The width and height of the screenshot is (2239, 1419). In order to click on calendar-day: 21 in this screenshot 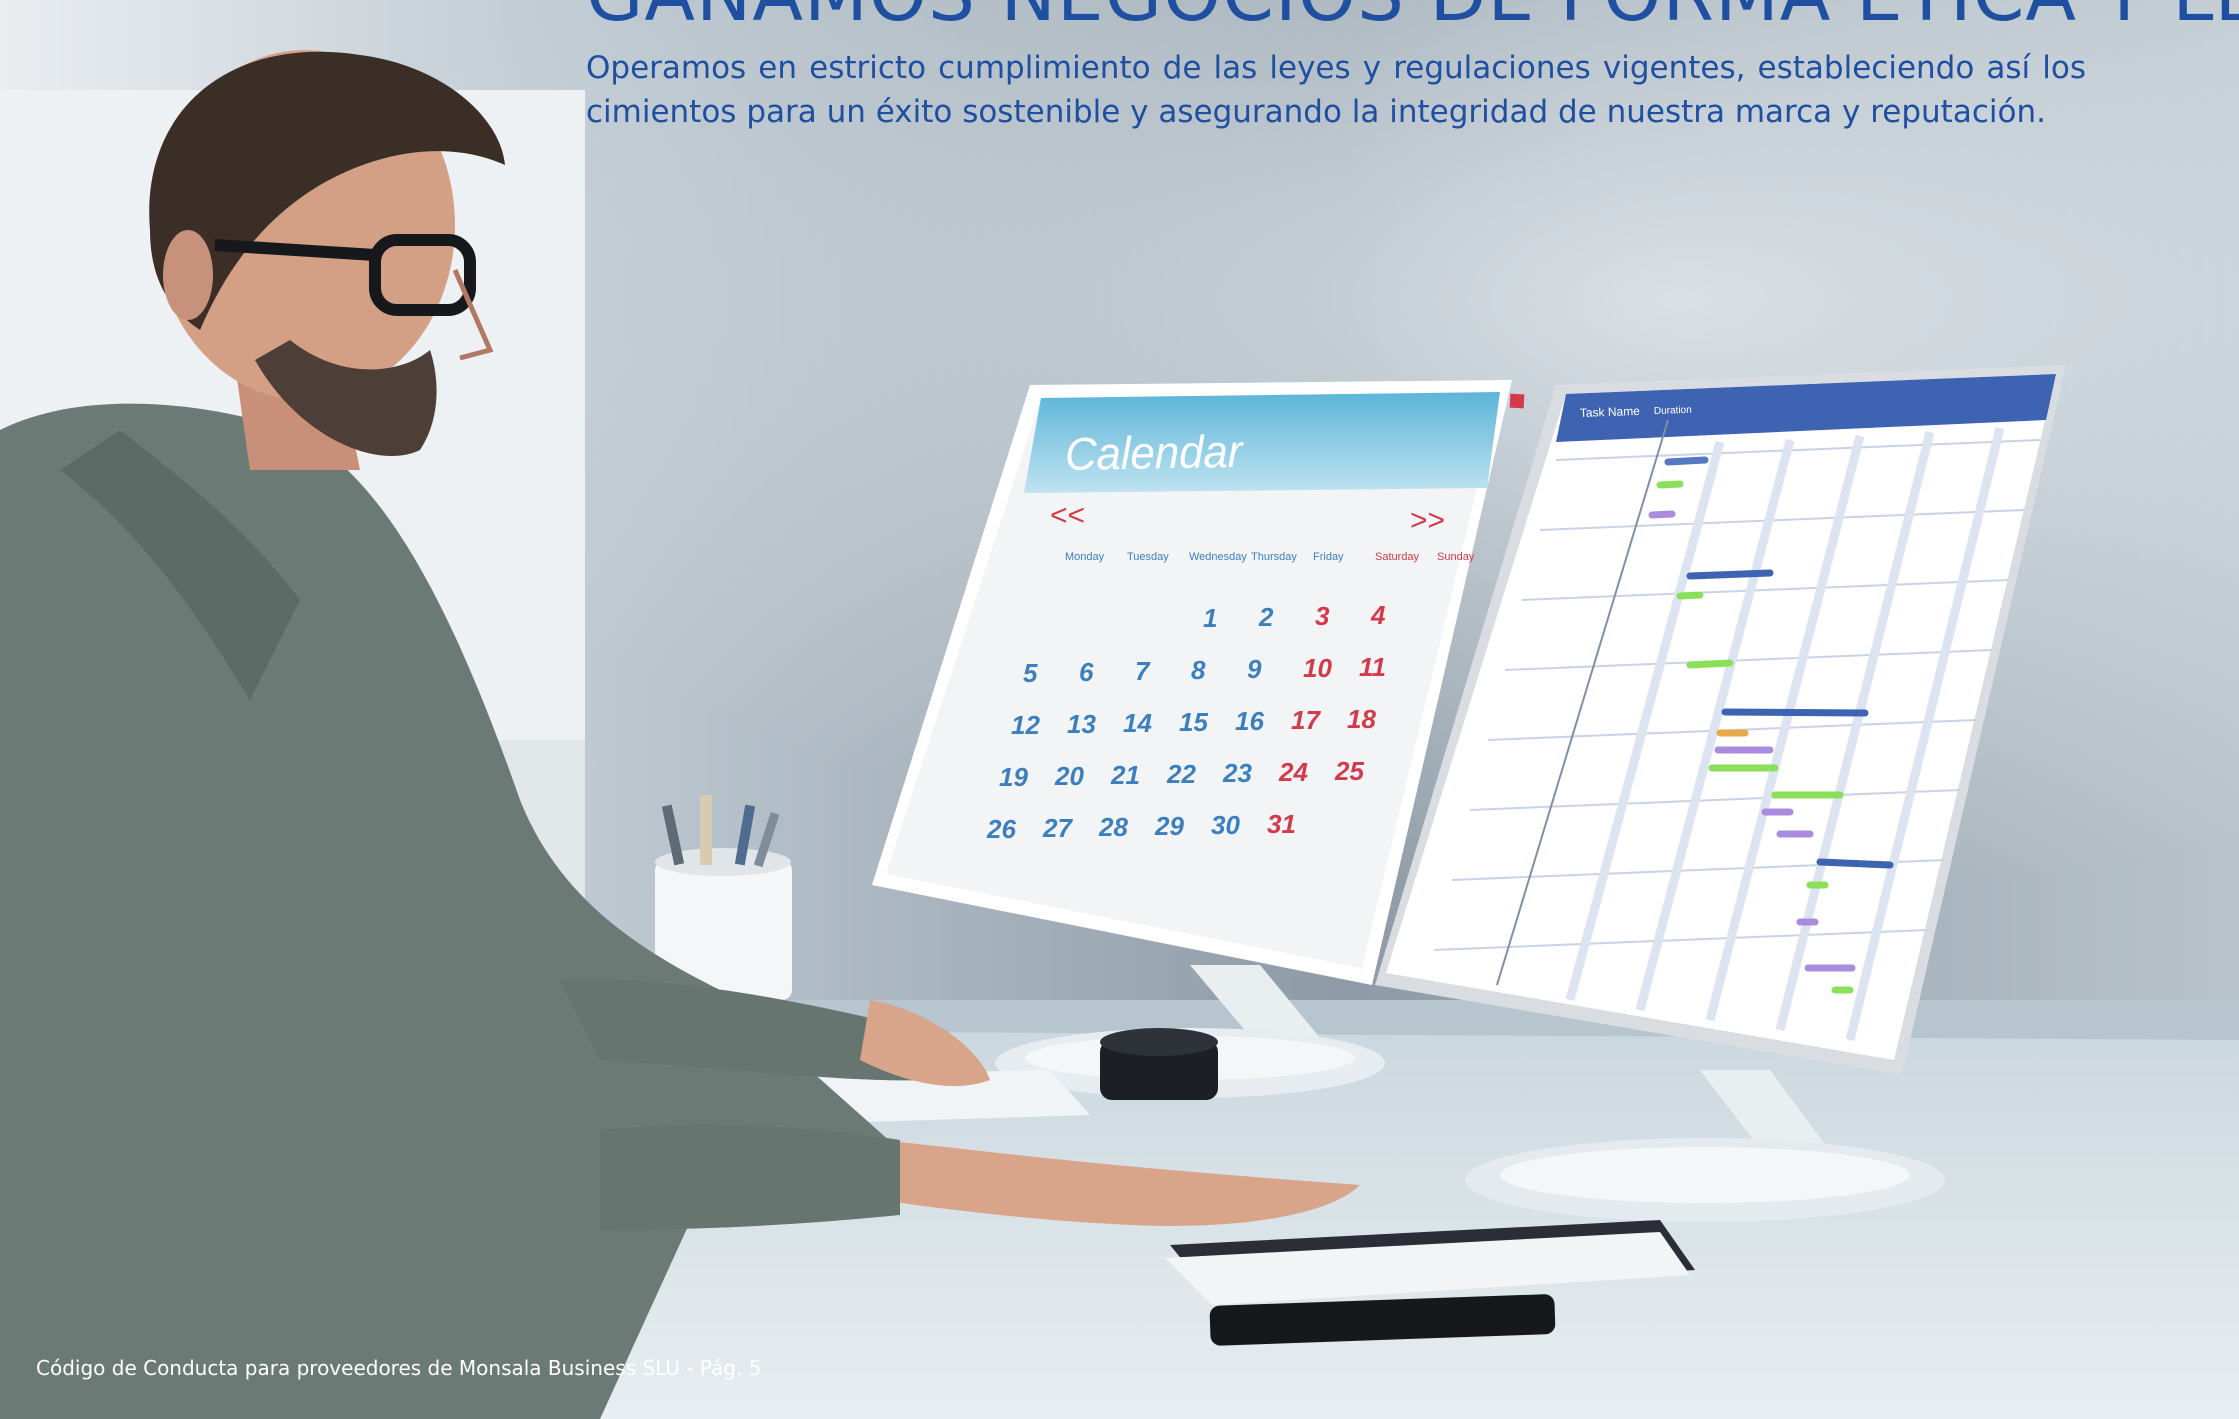, I will do `click(1125, 775)`.